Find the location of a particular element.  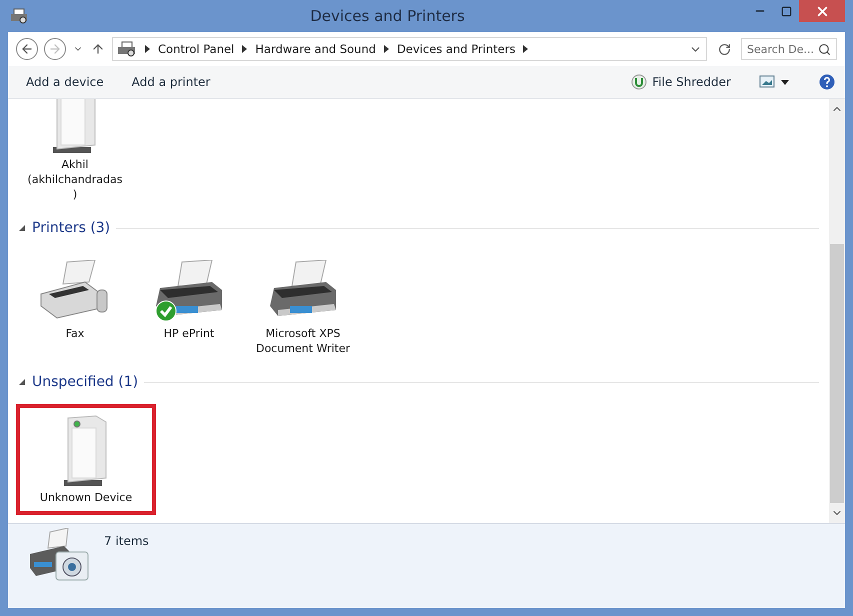

refresh-icon is located at coordinates (724, 49).